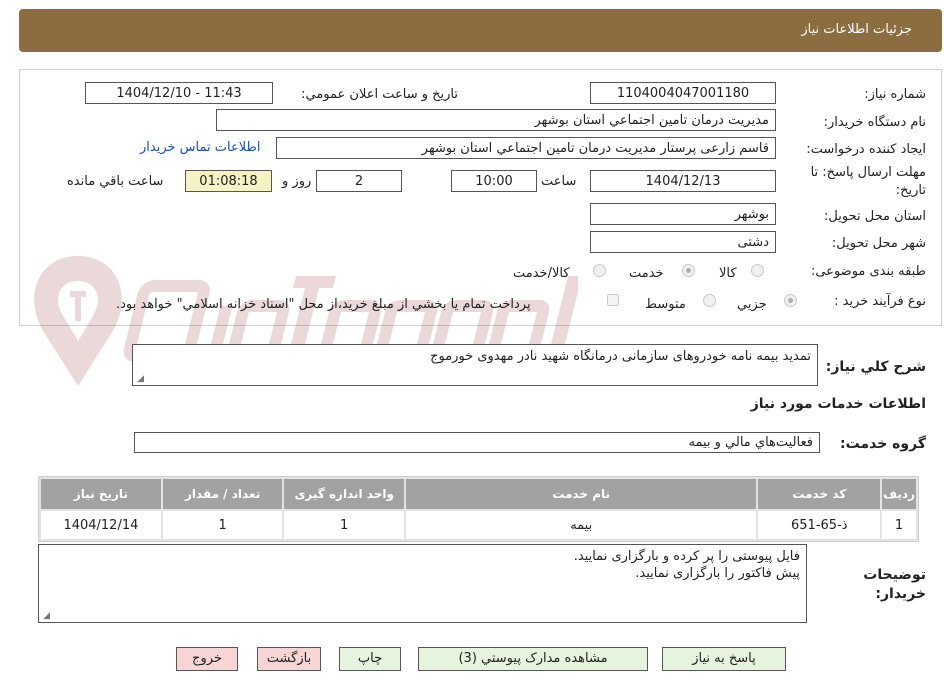  I want to click on days-label: روز و, so click(297, 181).